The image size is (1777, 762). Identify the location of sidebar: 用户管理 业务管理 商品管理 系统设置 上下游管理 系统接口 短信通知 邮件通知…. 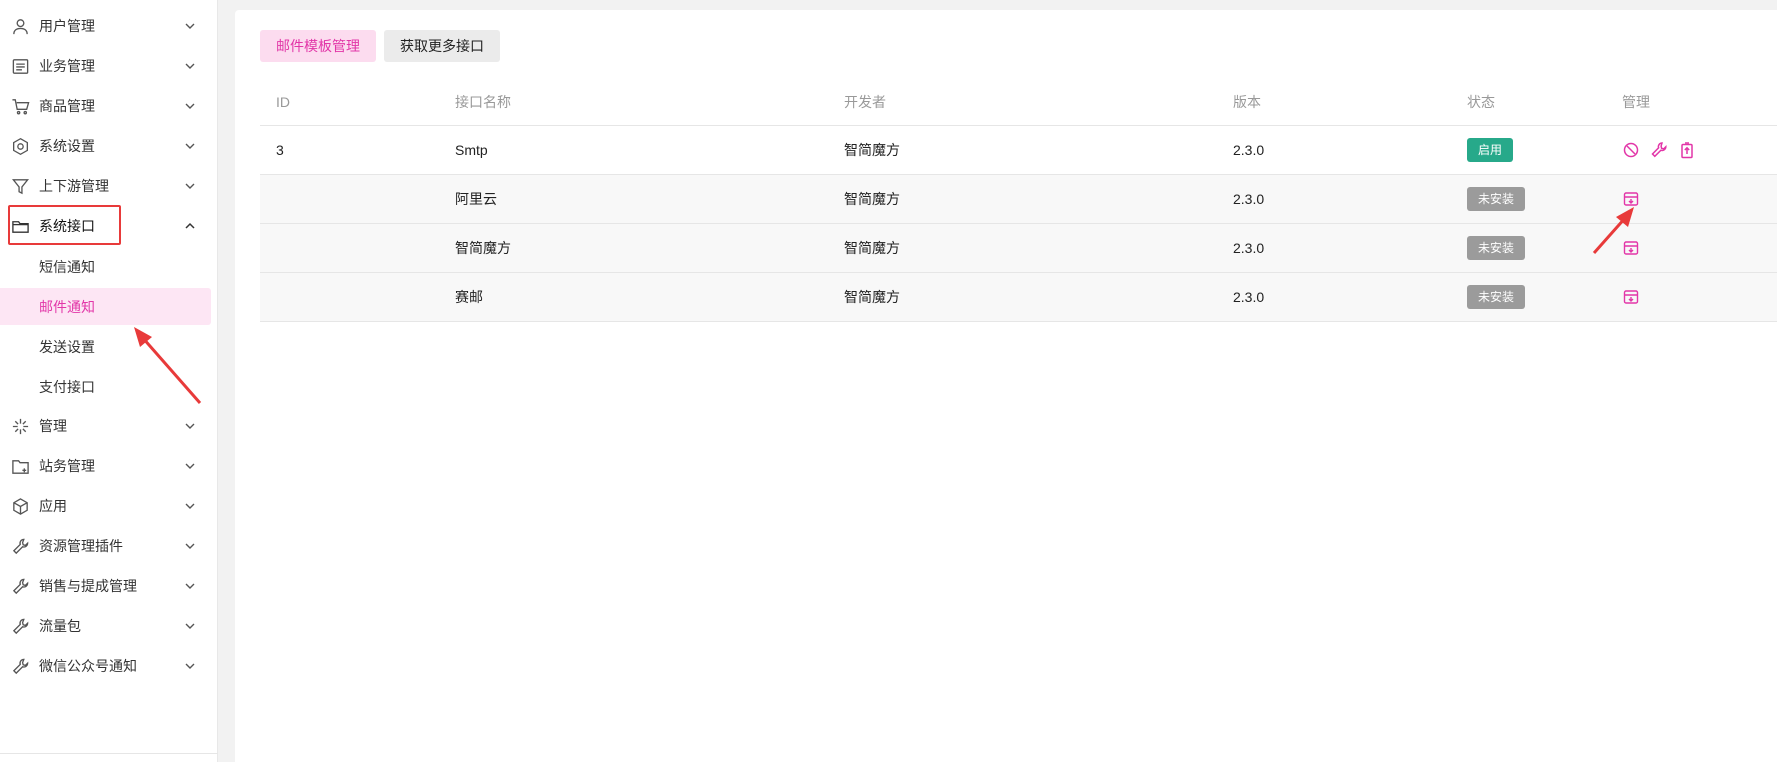
(109, 381).